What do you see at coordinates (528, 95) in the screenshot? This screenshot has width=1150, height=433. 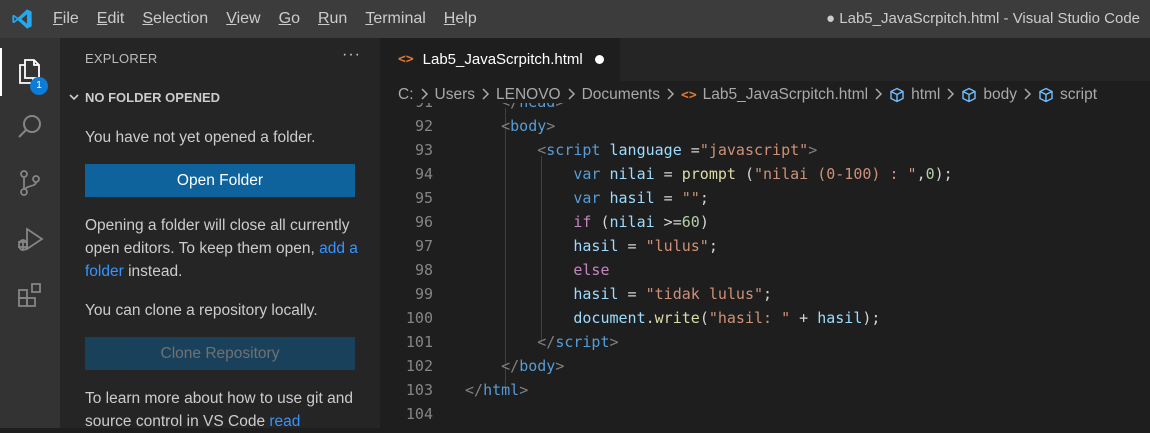 I see `breadcrumb-item: LENOVO` at bounding box center [528, 95].